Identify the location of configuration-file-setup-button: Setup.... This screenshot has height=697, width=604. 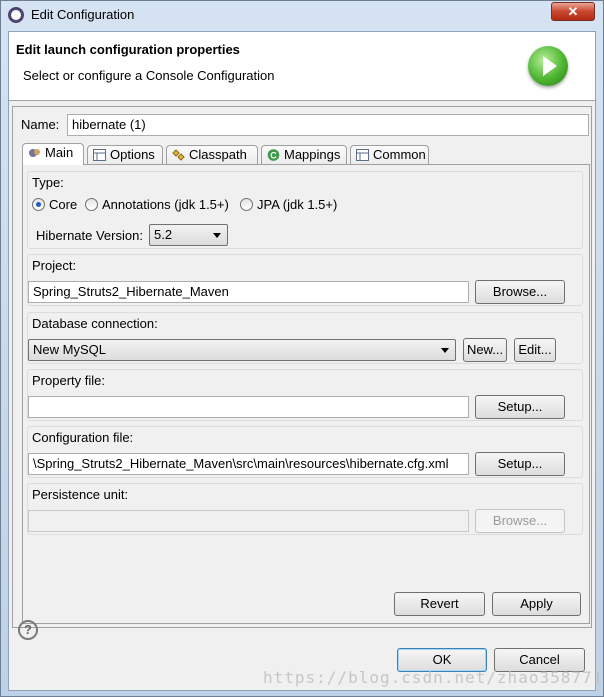
(520, 464).